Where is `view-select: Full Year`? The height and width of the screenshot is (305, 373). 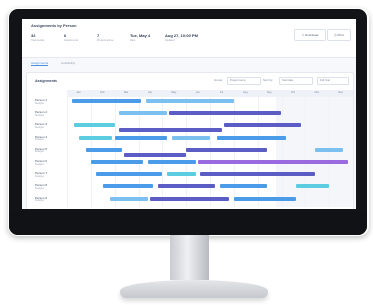
view-select: Full Year is located at coordinates (333, 81).